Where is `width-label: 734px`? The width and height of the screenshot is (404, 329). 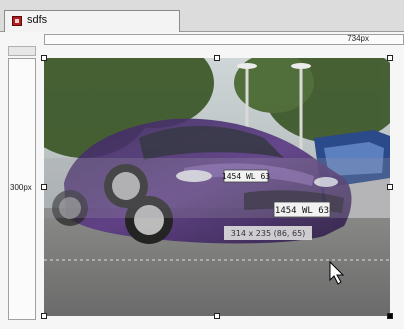
width-label: 734px is located at coordinates (358, 38).